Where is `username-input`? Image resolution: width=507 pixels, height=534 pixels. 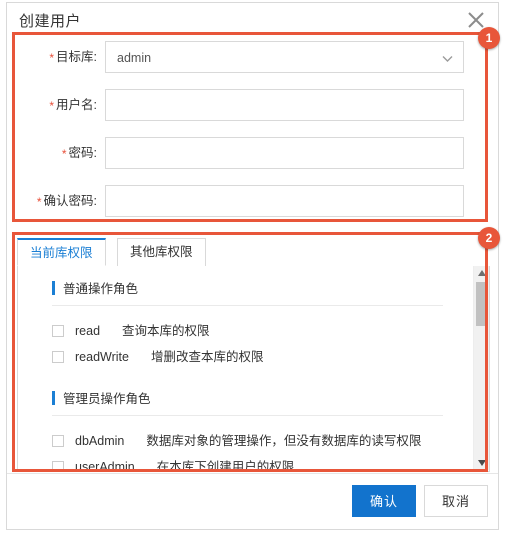 username-input is located at coordinates (284, 105).